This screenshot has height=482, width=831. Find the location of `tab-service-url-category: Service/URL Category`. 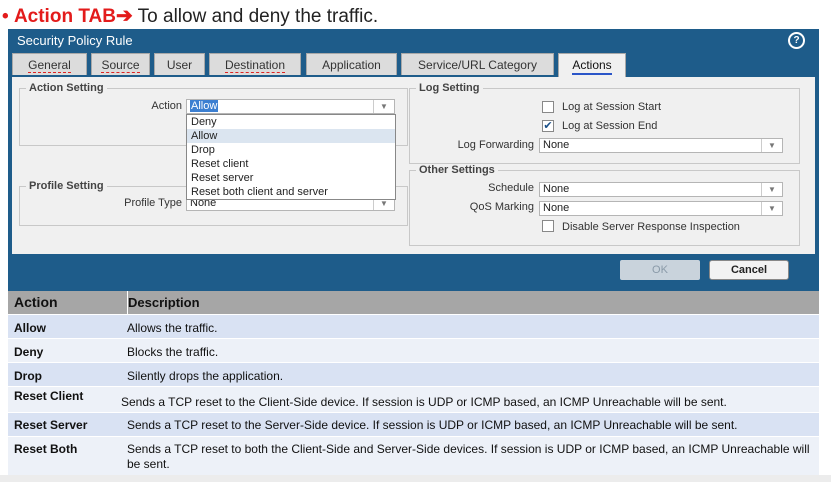

tab-service-url-category: Service/URL Category is located at coordinates (477, 64).